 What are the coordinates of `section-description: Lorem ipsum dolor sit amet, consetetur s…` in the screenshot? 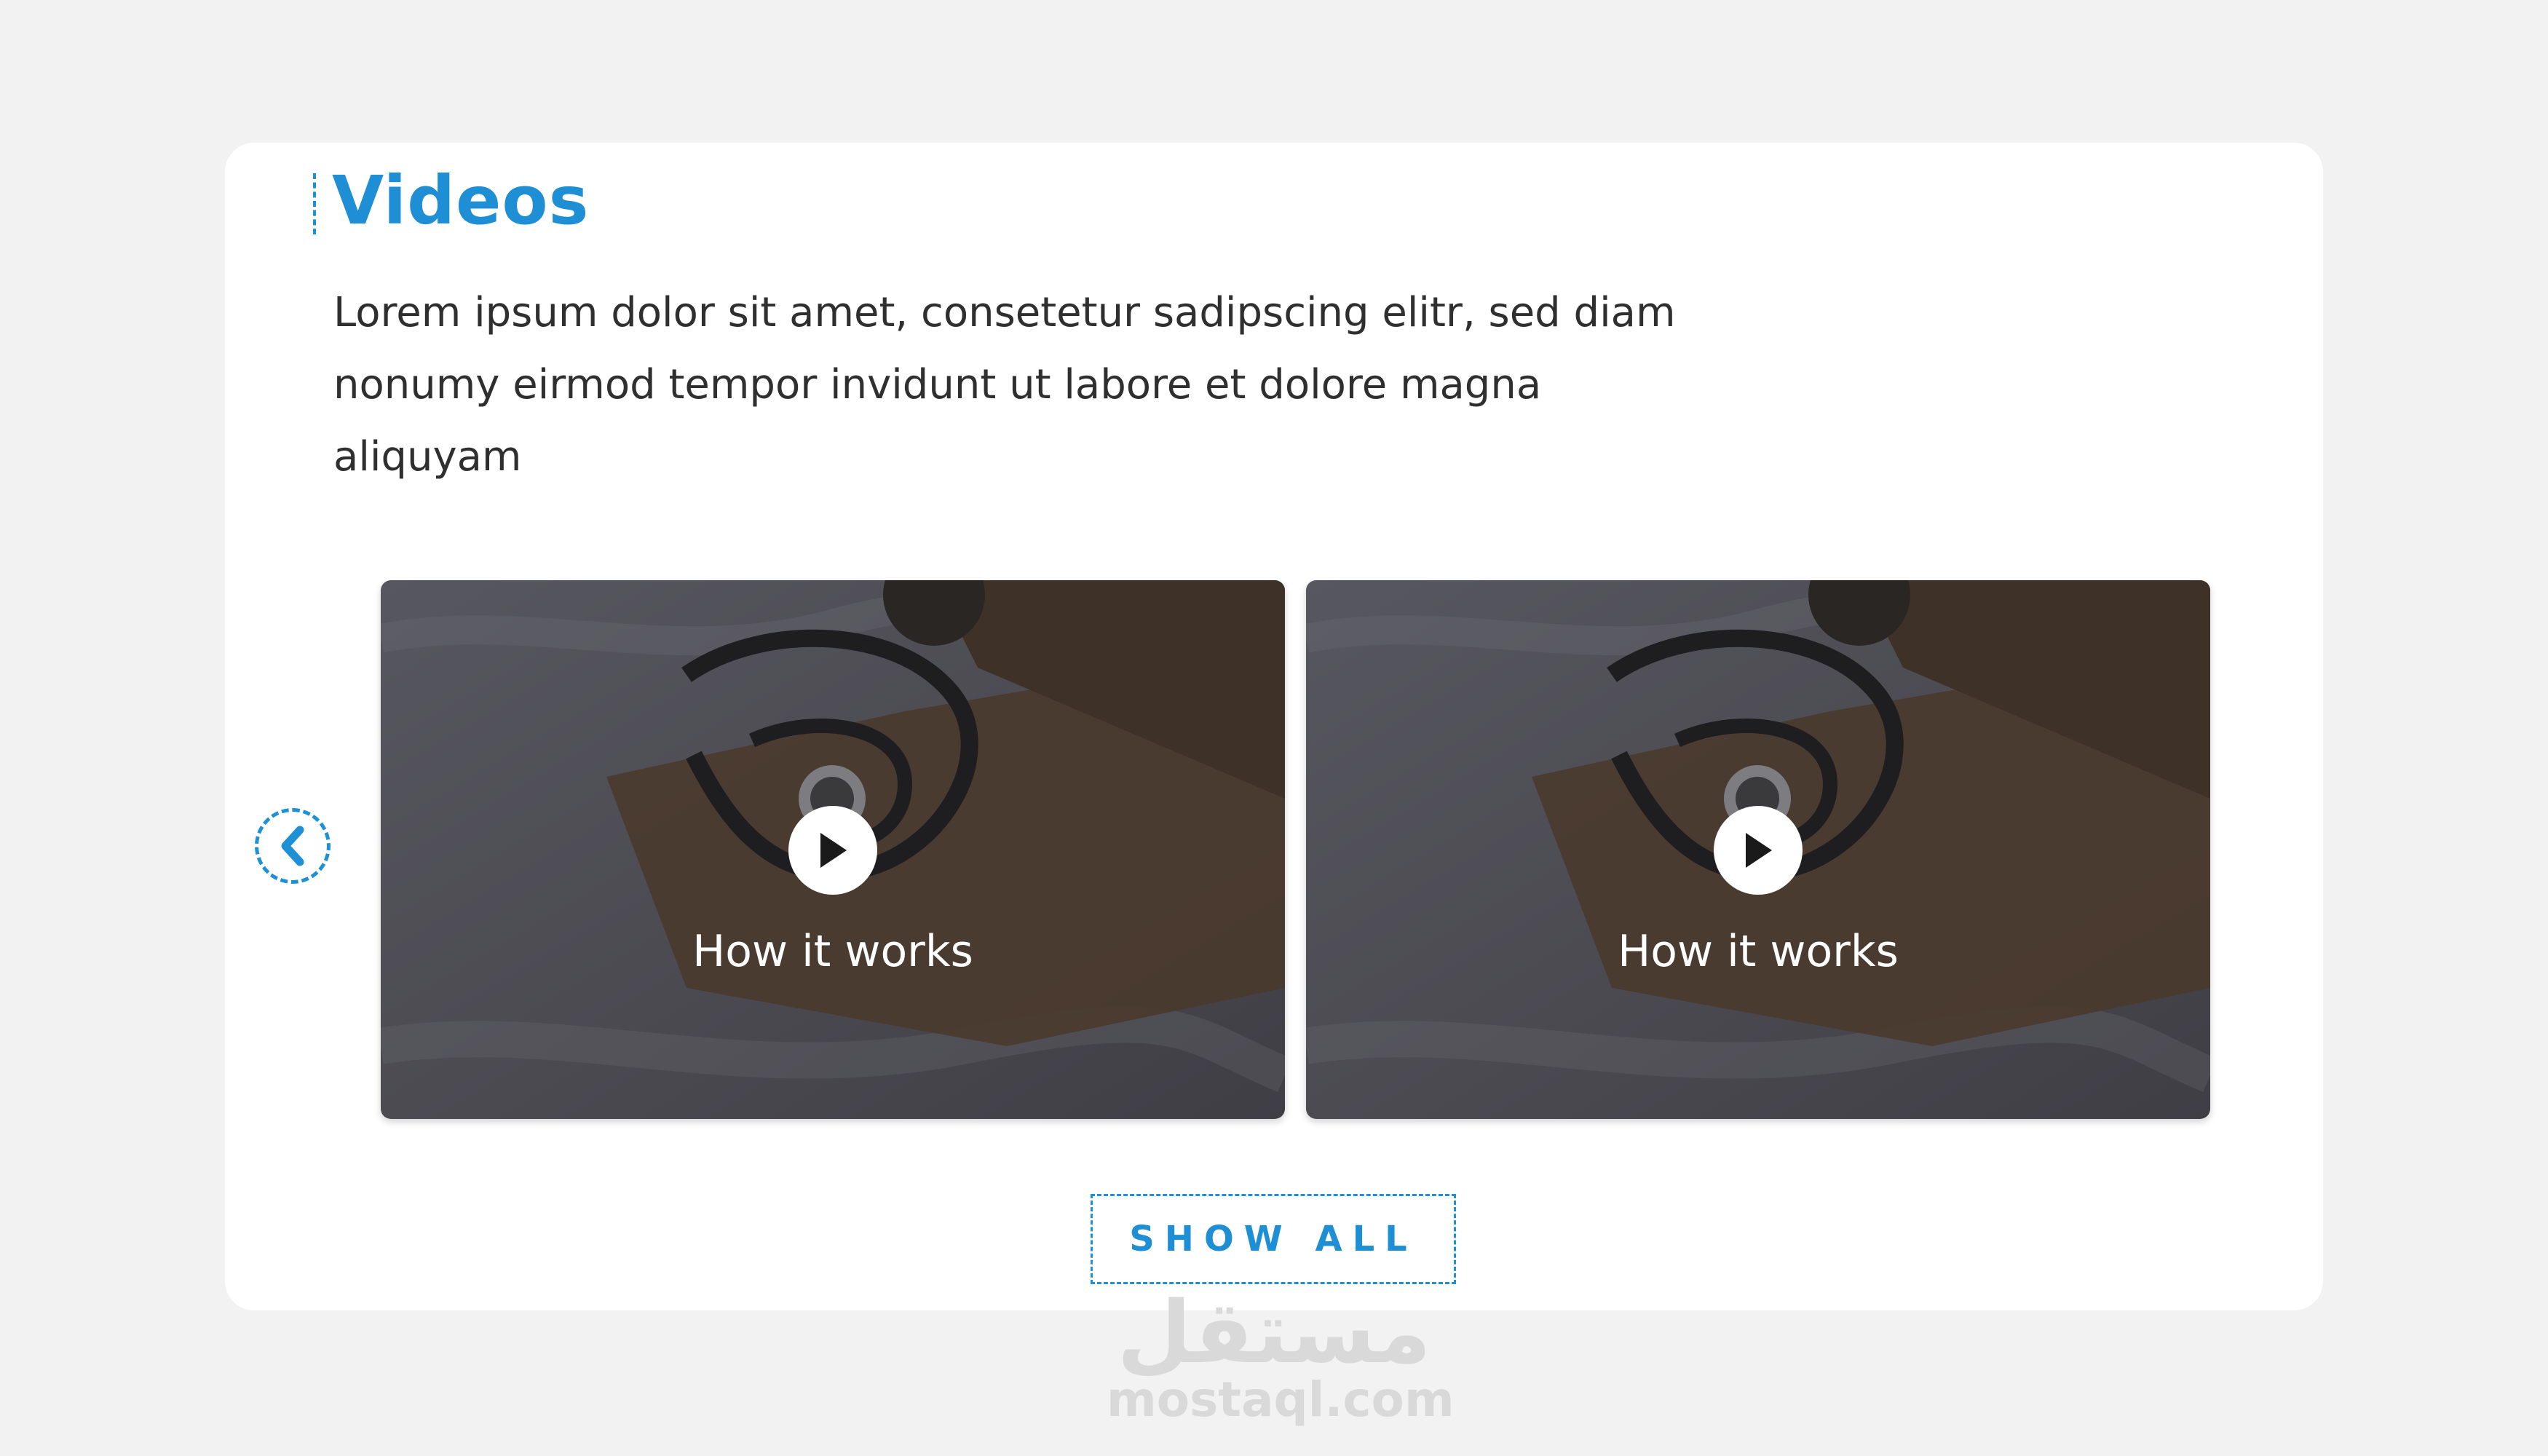 It's located at (1025, 385).